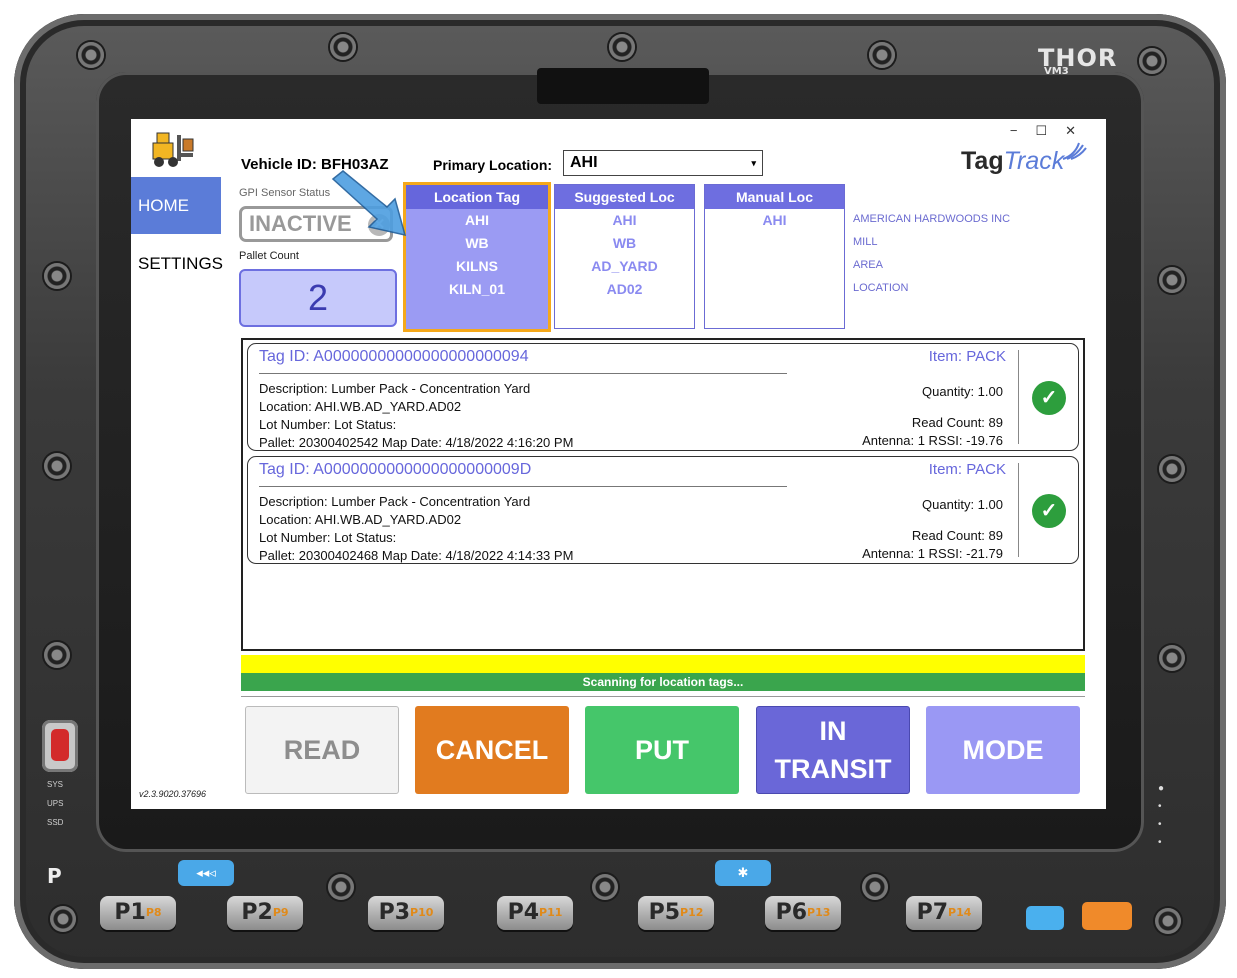 The height and width of the screenshot is (978, 1237). I want to click on key-p5-label: P5, so click(664, 912).